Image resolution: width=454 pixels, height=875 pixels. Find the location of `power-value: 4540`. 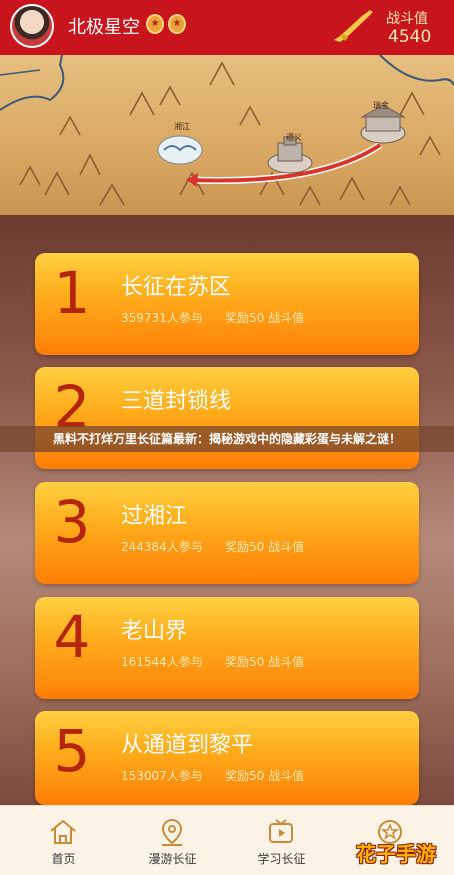

power-value: 4540 is located at coordinates (410, 37).